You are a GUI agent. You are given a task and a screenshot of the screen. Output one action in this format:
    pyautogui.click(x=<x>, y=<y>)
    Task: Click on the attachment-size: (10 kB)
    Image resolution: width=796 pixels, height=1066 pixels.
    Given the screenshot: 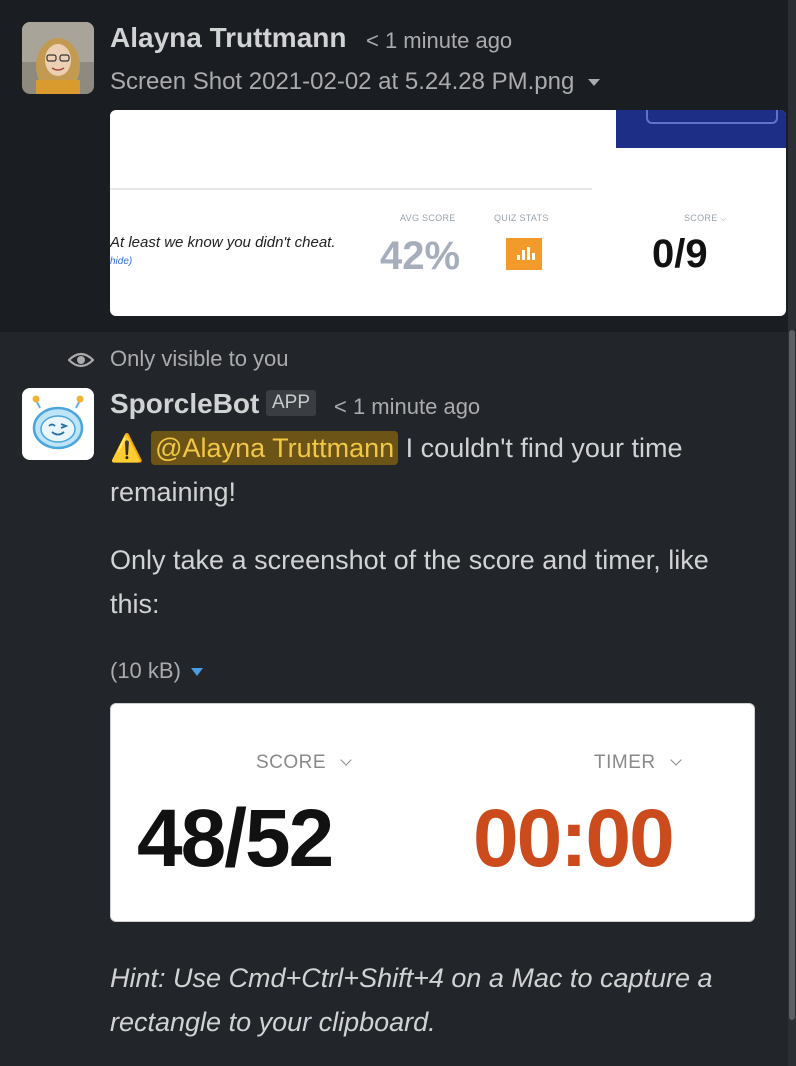 What is the action you would take?
    pyautogui.click(x=156, y=671)
    